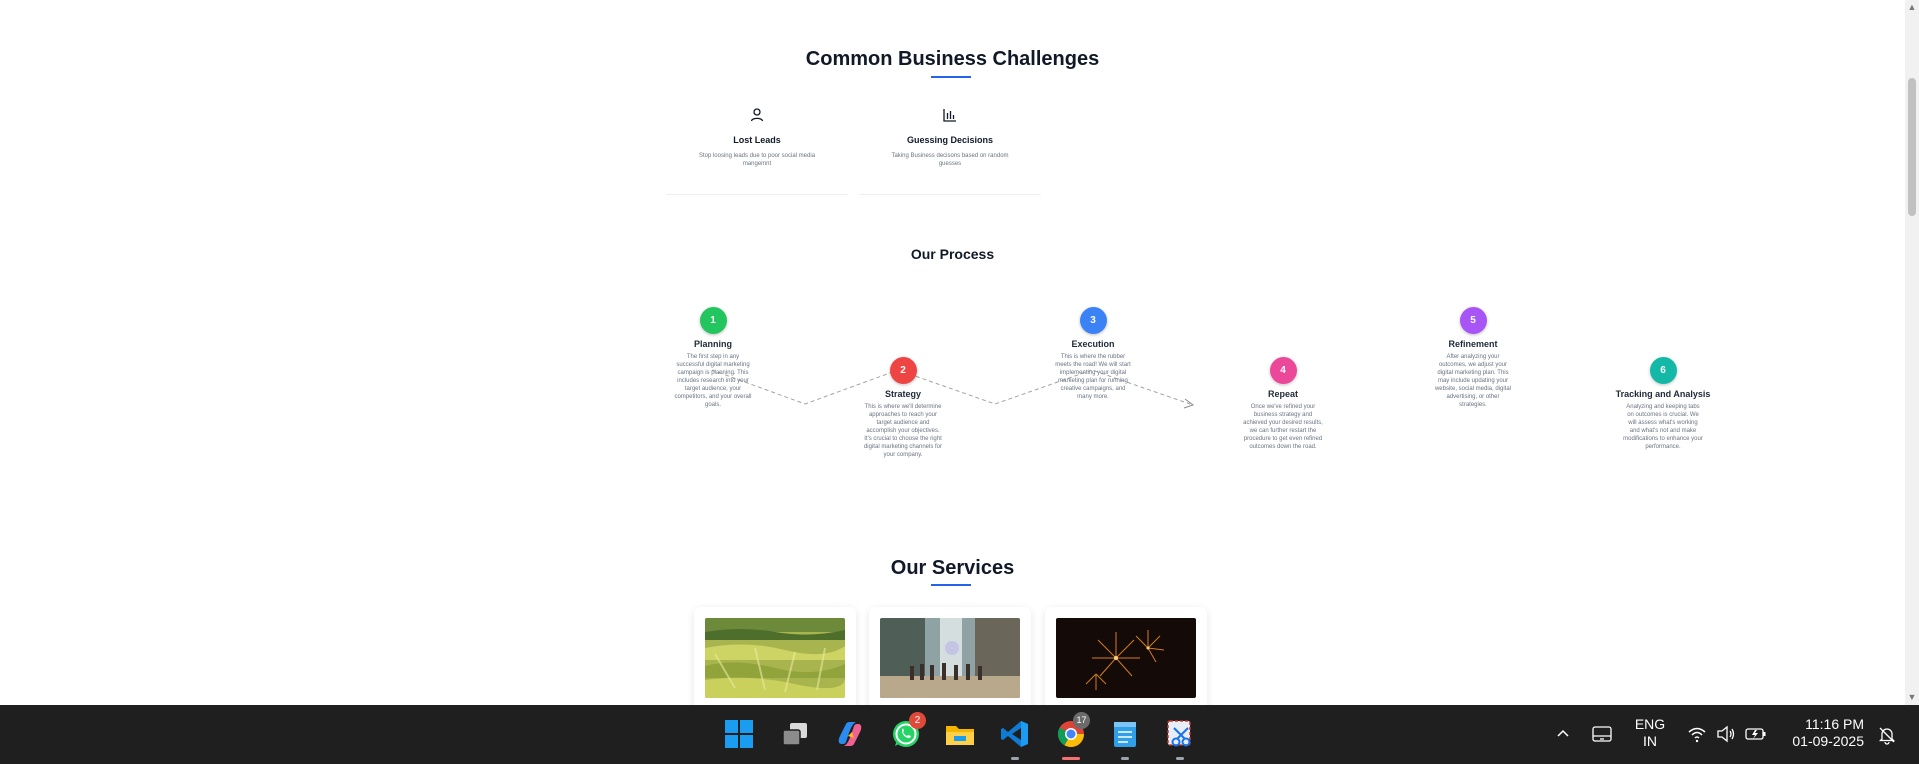 Image resolution: width=1919 pixels, height=764 pixels. Describe the element at coordinates (1663, 394) in the screenshot. I see `step-title: Tracking and Analysis` at that location.